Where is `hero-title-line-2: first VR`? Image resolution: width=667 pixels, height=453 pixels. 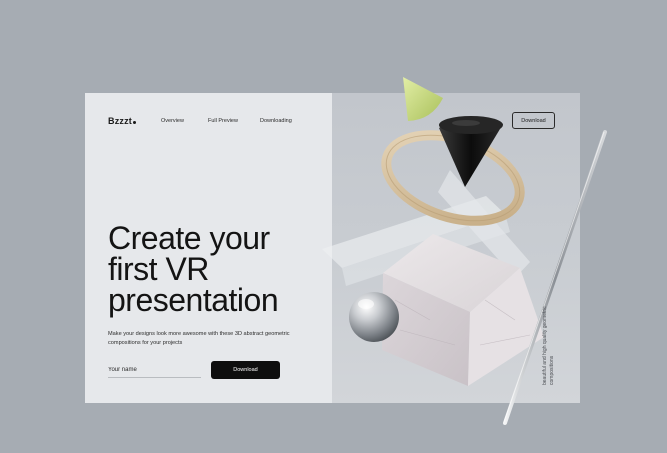 hero-title-line-2: first VR is located at coordinates (158, 269).